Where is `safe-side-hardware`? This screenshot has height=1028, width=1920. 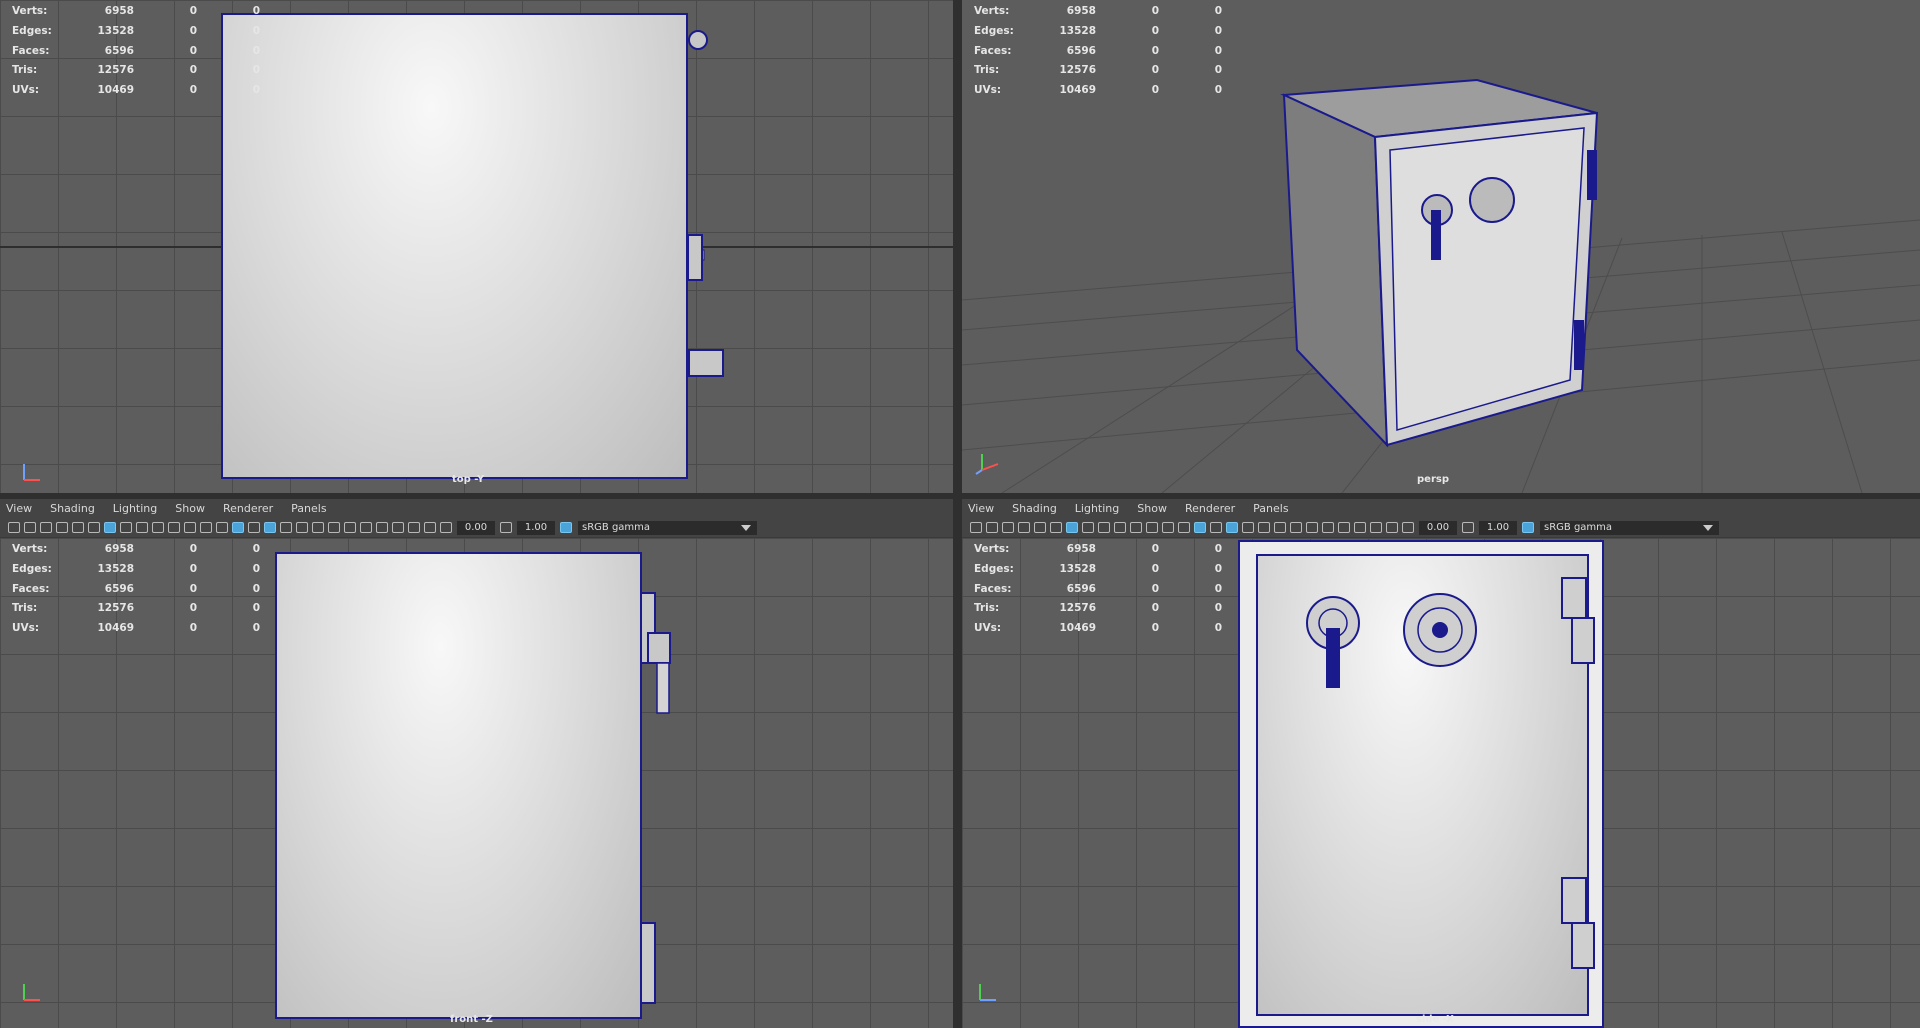 safe-side-hardware is located at coordinates (655, 798).